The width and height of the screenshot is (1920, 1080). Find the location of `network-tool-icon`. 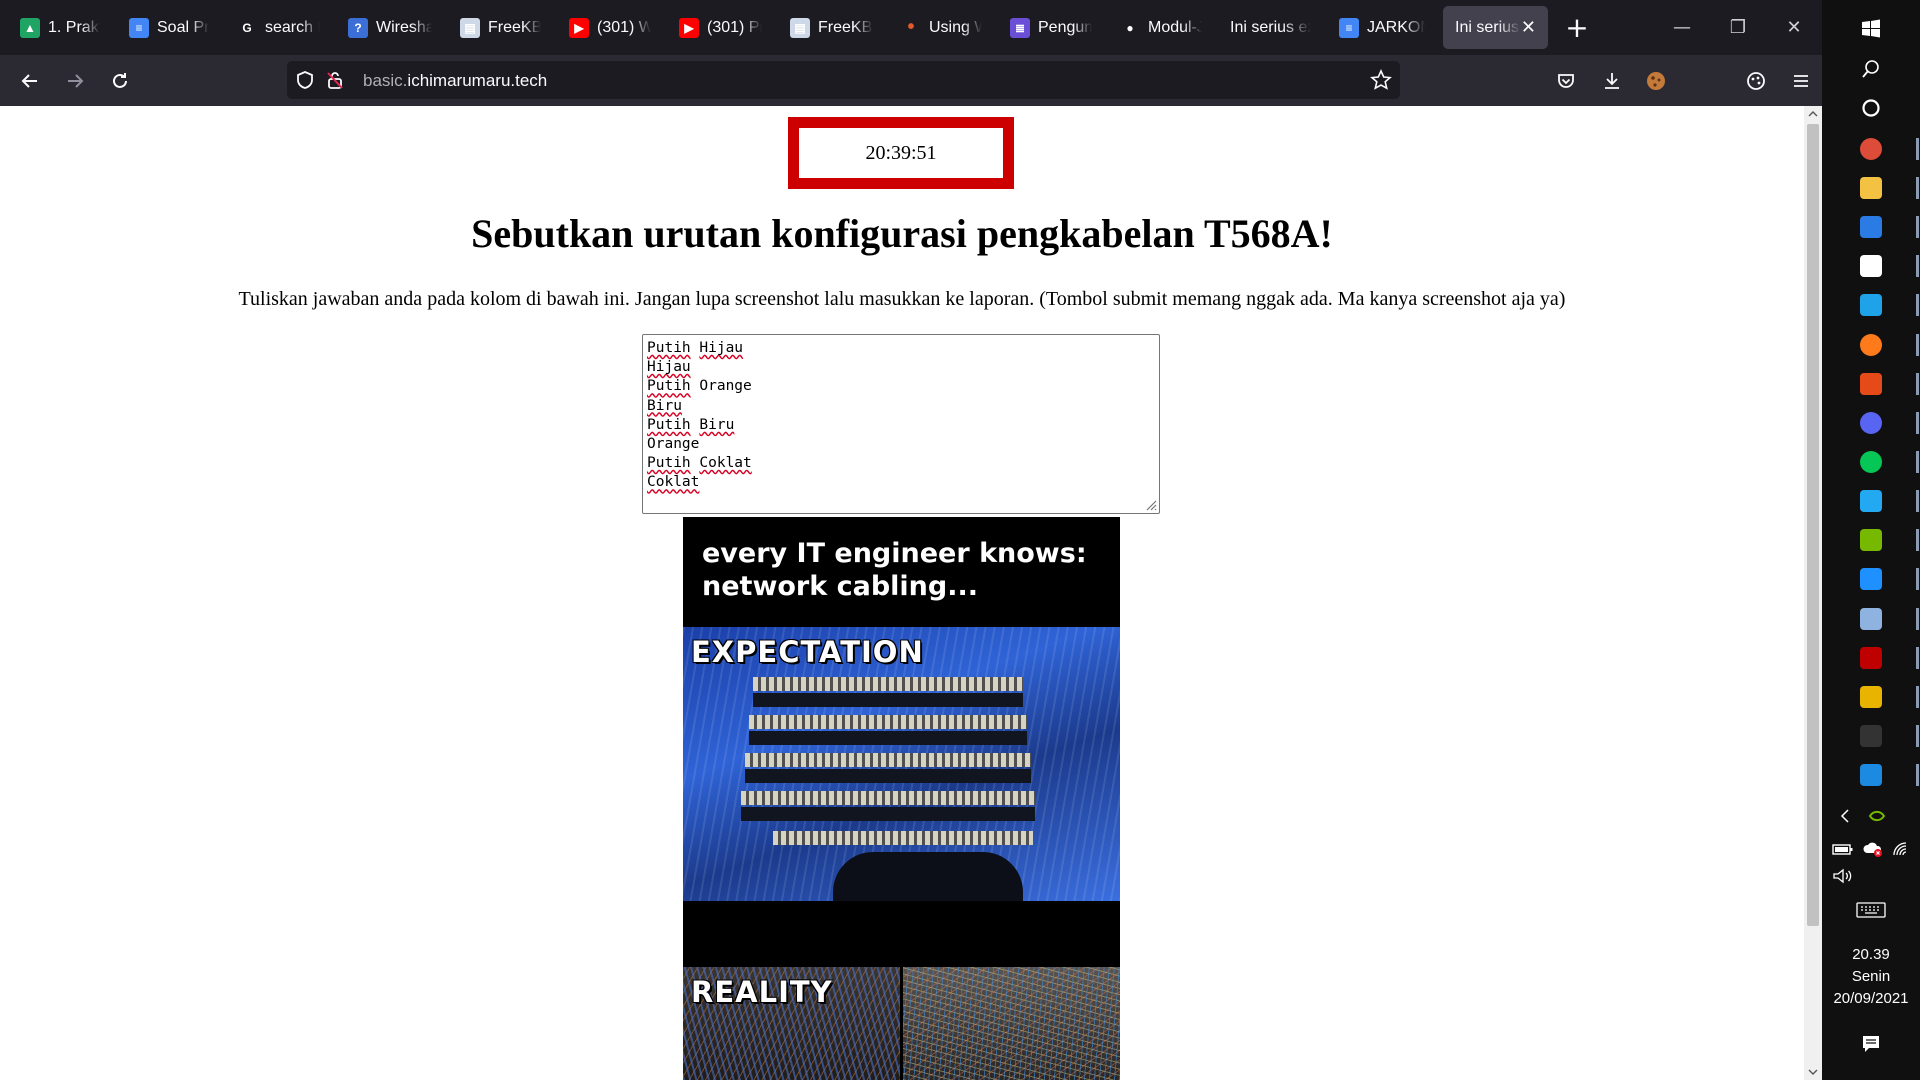

network-tool-icon is located at coordinates (1871, 697).